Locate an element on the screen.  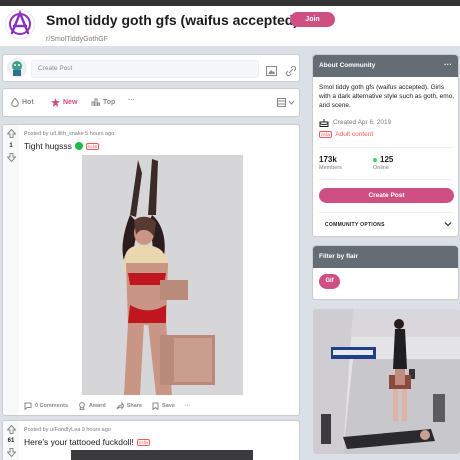
online-dot-icon is located at coordinates (375, 160).